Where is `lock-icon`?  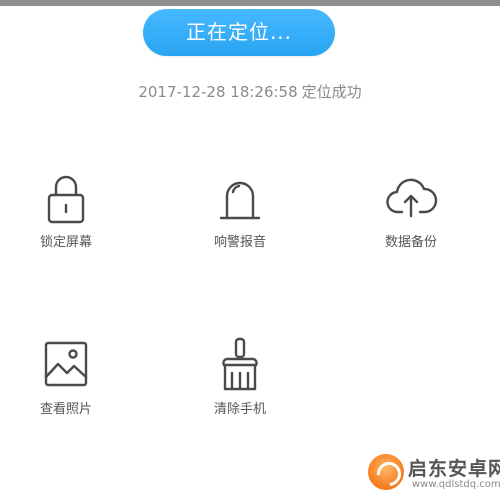 lock-icon is located at coordinates (66, 198).